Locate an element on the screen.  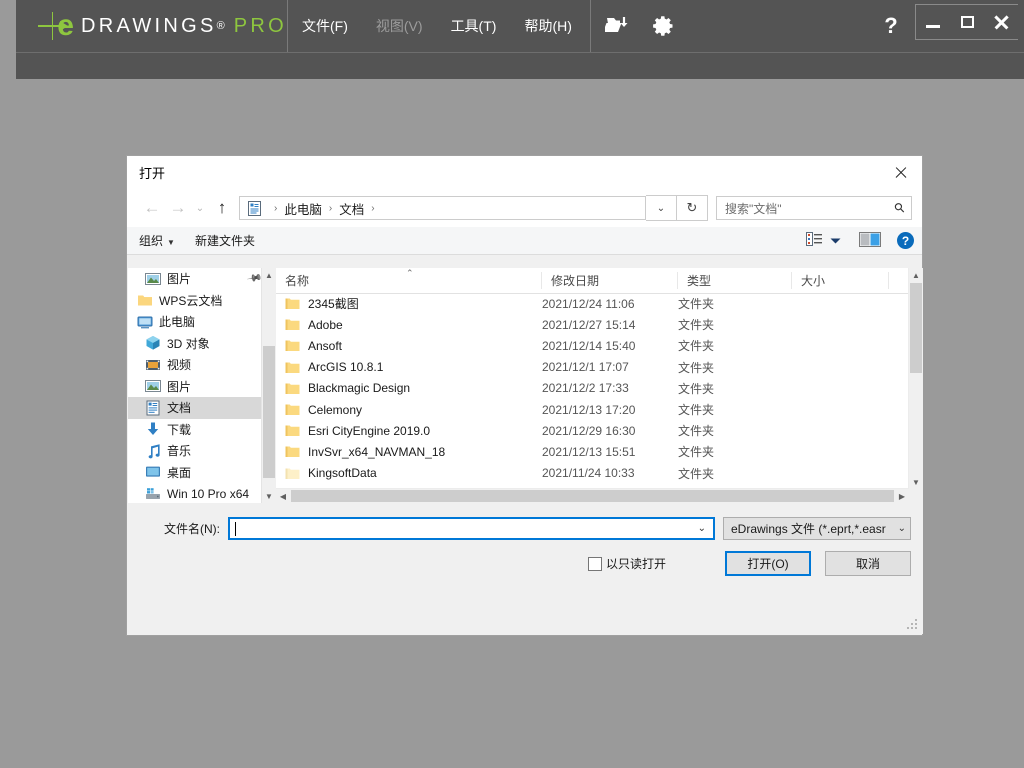
filename-dropdown-icon: ⌄ is located at coordinates (704, 528).